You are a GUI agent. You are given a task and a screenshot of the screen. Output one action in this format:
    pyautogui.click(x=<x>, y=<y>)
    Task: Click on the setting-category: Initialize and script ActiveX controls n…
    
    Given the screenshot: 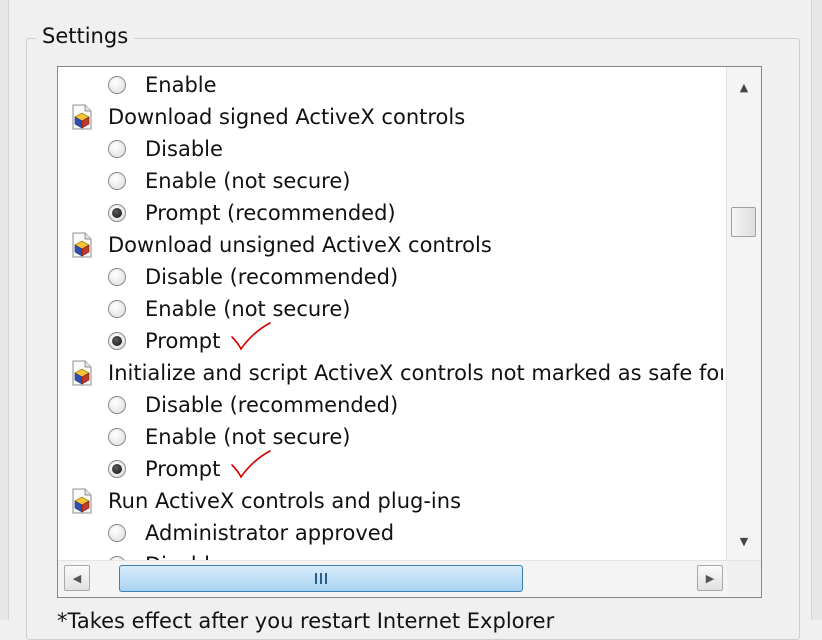 What is the action you would take?
    pyautogui.click(x=396, y=373)
    